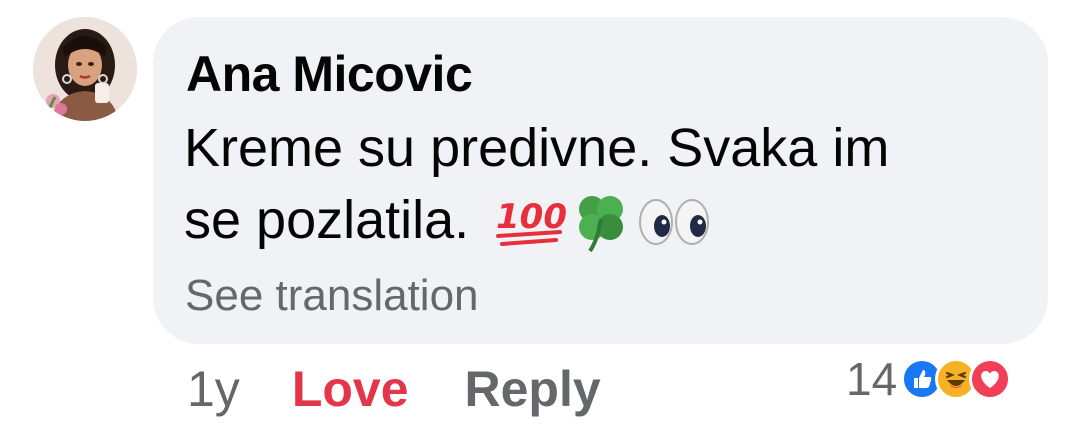  What do you see at coordinates (537, 148) in the screenshot?
I see `comment-text-line1: Kreme su predivne. Svaka im` at bounding box center [537, 148].